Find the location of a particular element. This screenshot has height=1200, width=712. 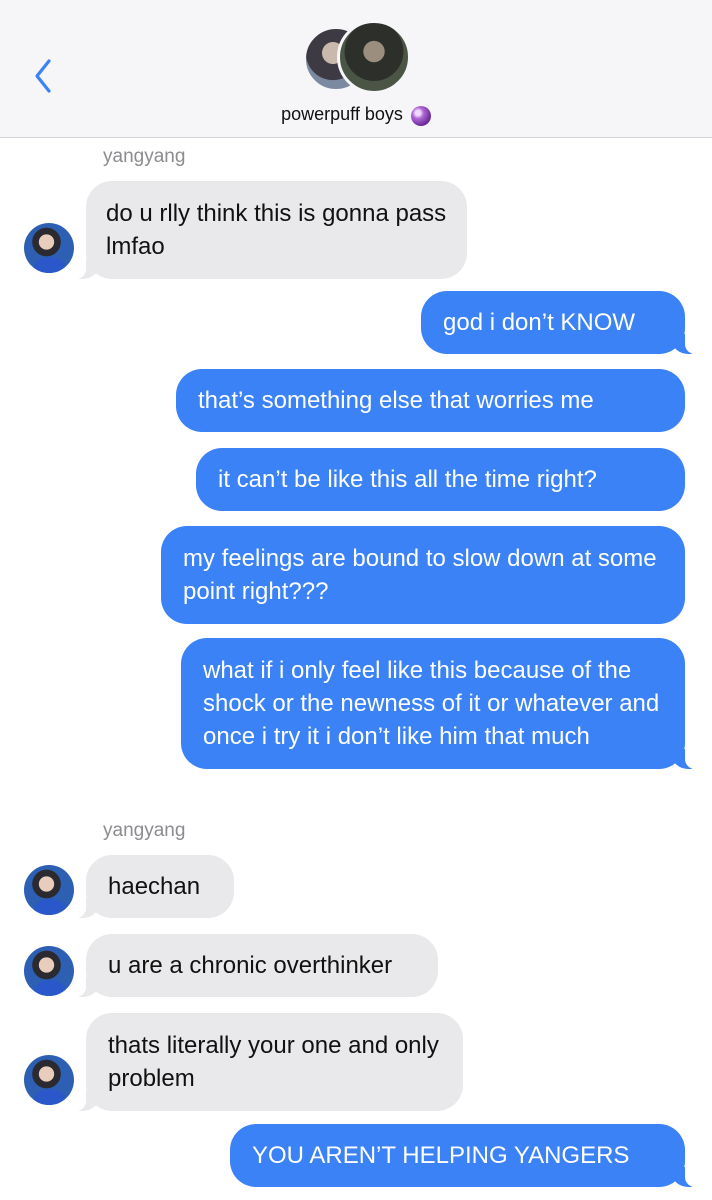

crystal-ball-icon is located at coordinates (420, 115).